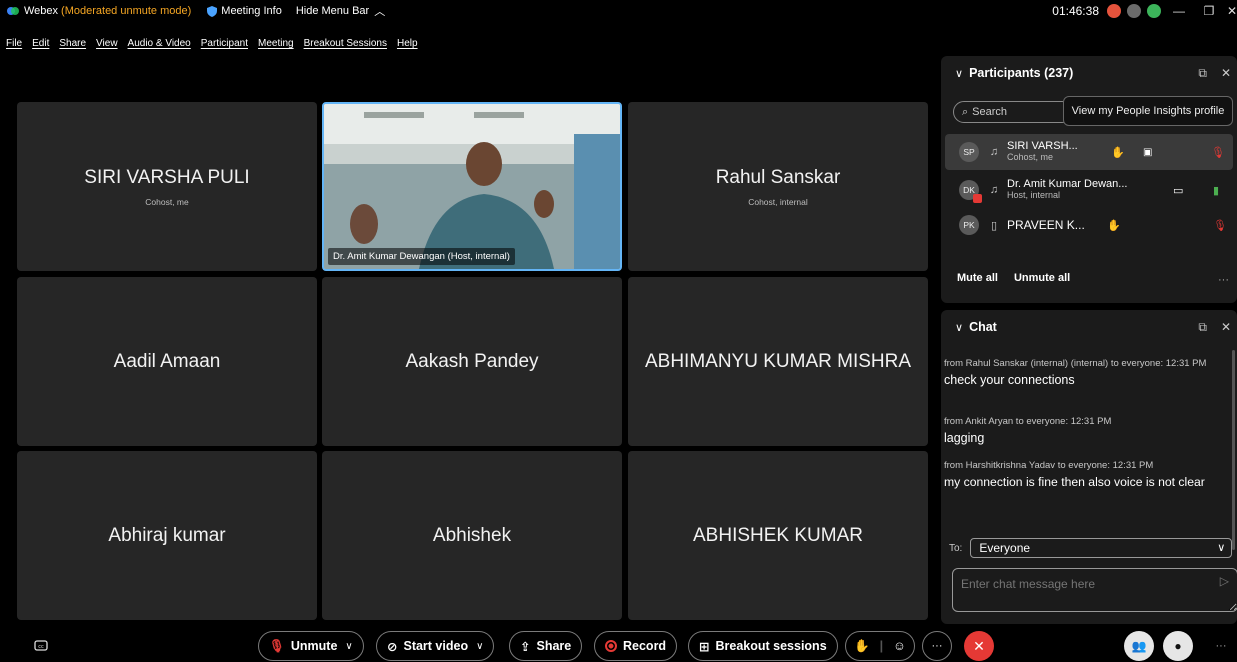  Describe the element at coordinates (1216, 190) in the screenshot. I see `active-mic-icon: ▮` at that location.